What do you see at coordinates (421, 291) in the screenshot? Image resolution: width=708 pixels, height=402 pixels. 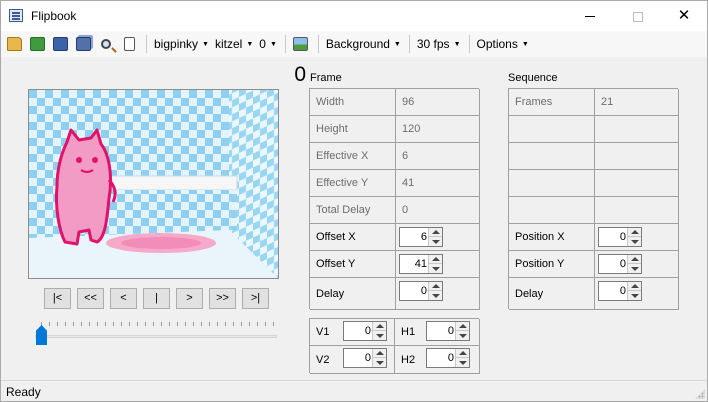 I see `frame-delay-stepper: 0` at bounding box center [421, 291].